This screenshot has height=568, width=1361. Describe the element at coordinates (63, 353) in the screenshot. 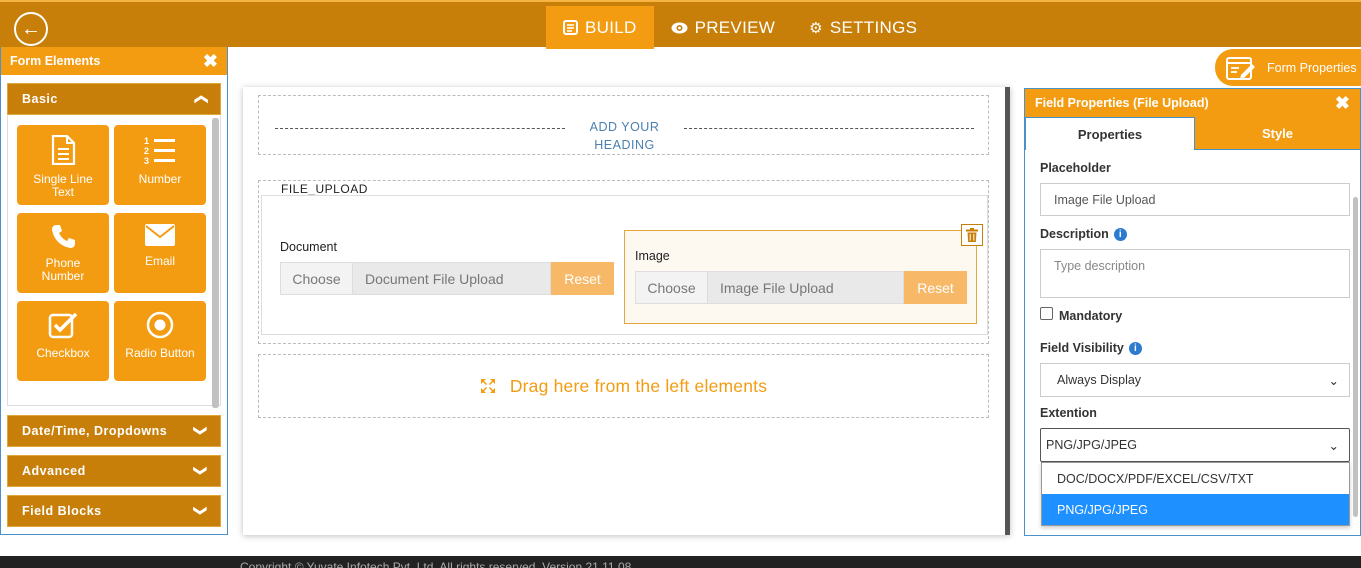

I see `tile-label: Checkbox` at that location.